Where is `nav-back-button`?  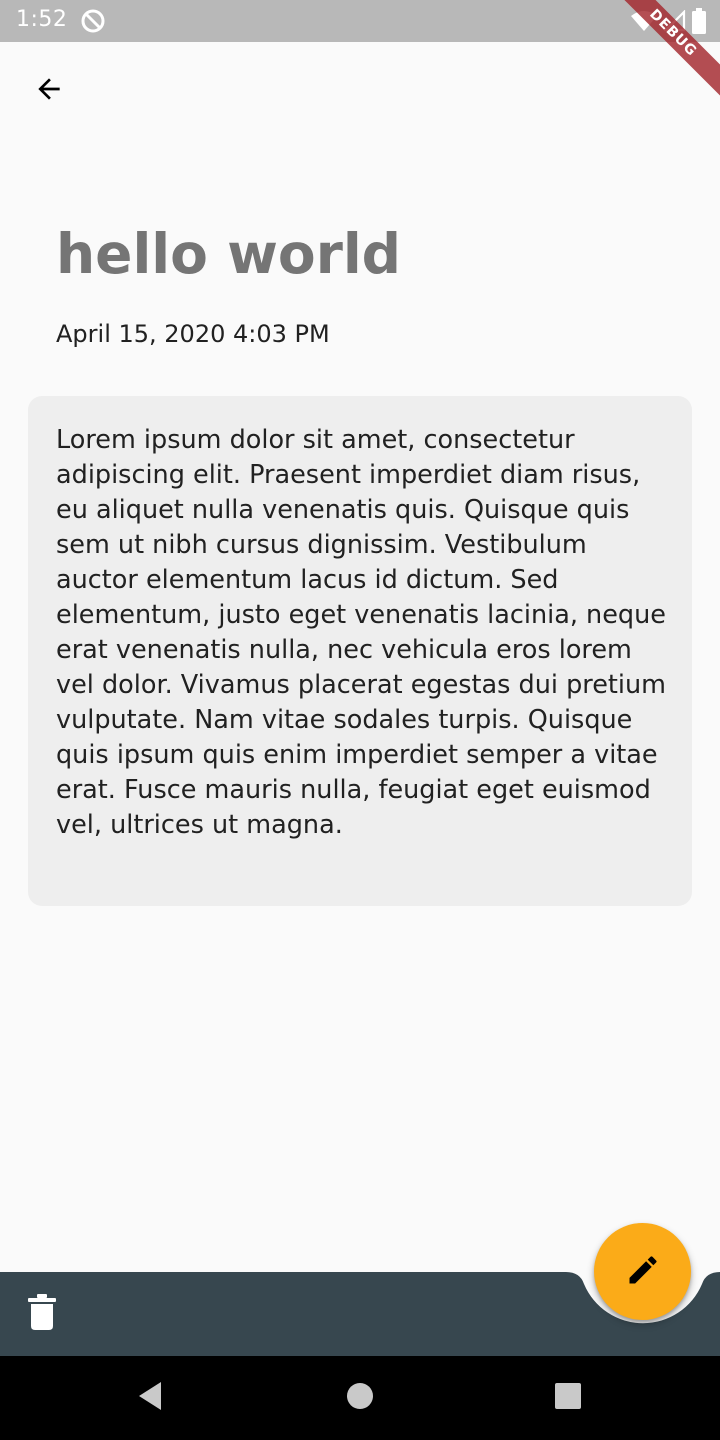
nav-back-button is located at coordinates (150, 1398).